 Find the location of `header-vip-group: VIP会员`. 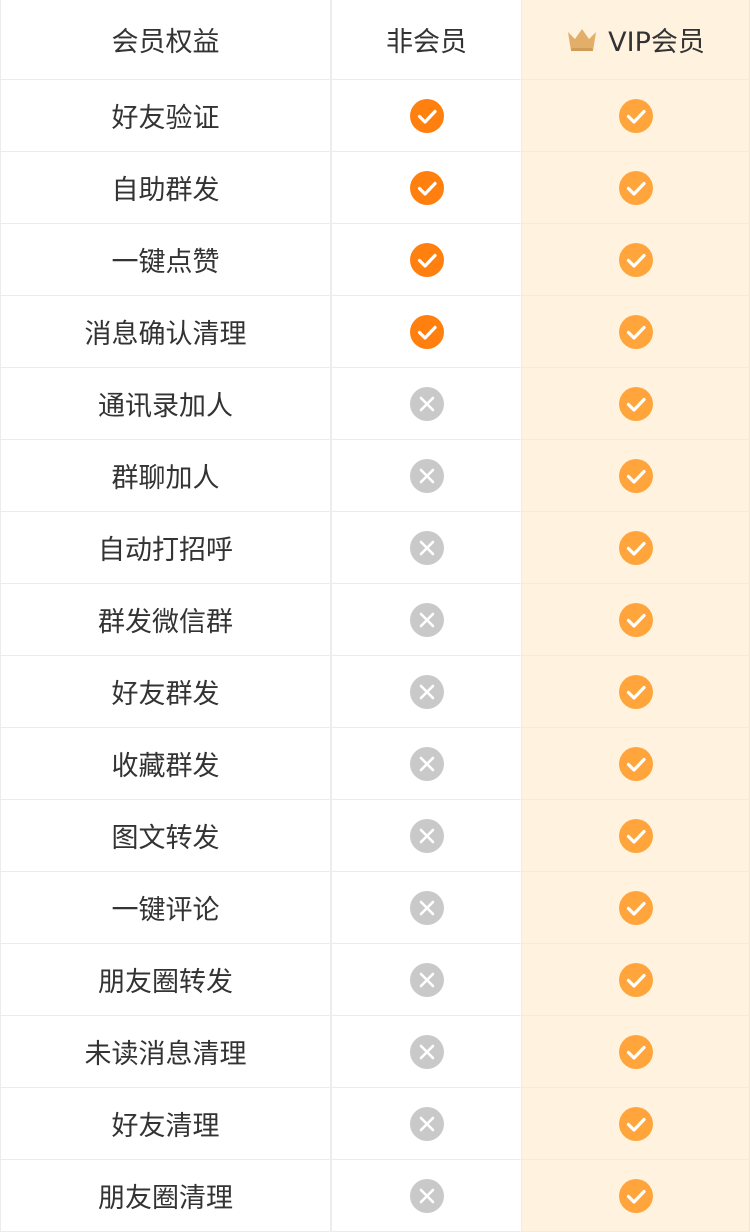

header-vip-group: VIP会员 is located at coordinates (635, 39).